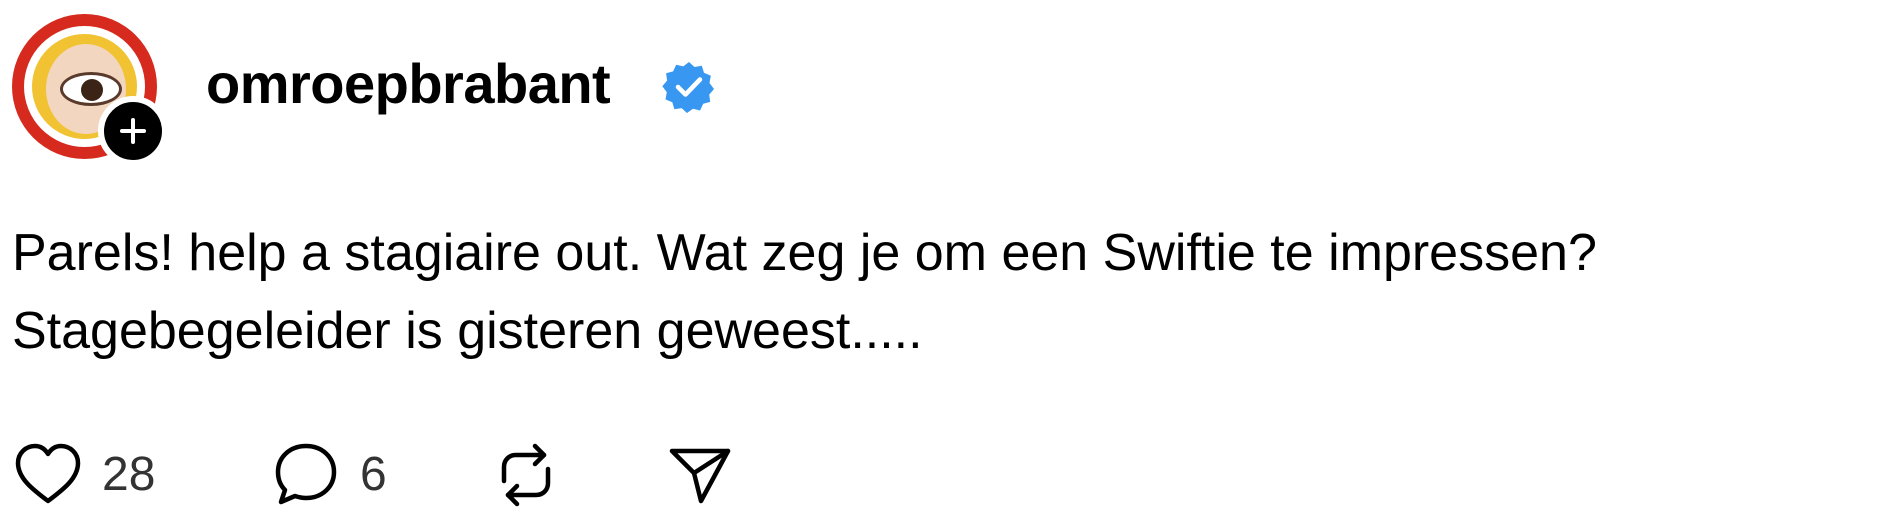 The image size is (1885, 524). What do you see at coordinates (306, 474) in the screenshot?
I see `comment-icon` at bounding box center [306, 474].